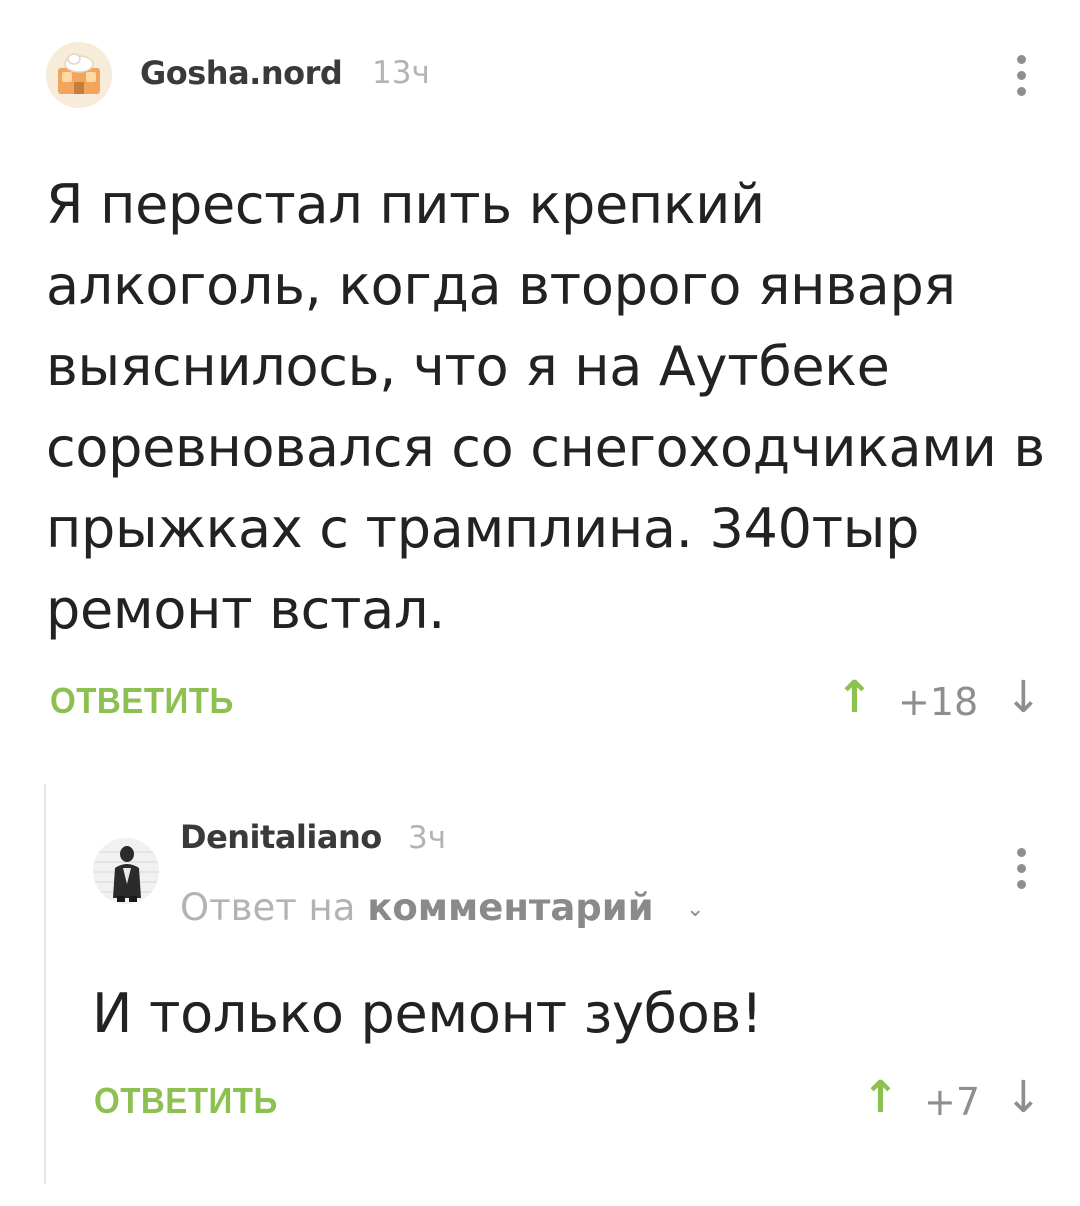  What do you see at coordinates (427, 838) in the screenshot?
I see `reply-time: 3ч` at bounding box center [427, 838].